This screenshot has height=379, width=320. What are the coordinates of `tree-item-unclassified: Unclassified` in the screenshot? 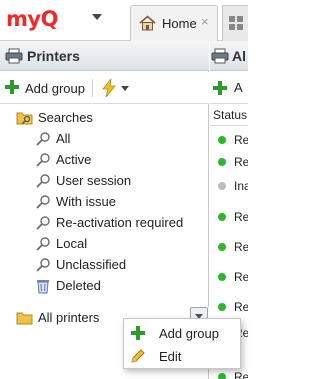 It's located at (80, 264).